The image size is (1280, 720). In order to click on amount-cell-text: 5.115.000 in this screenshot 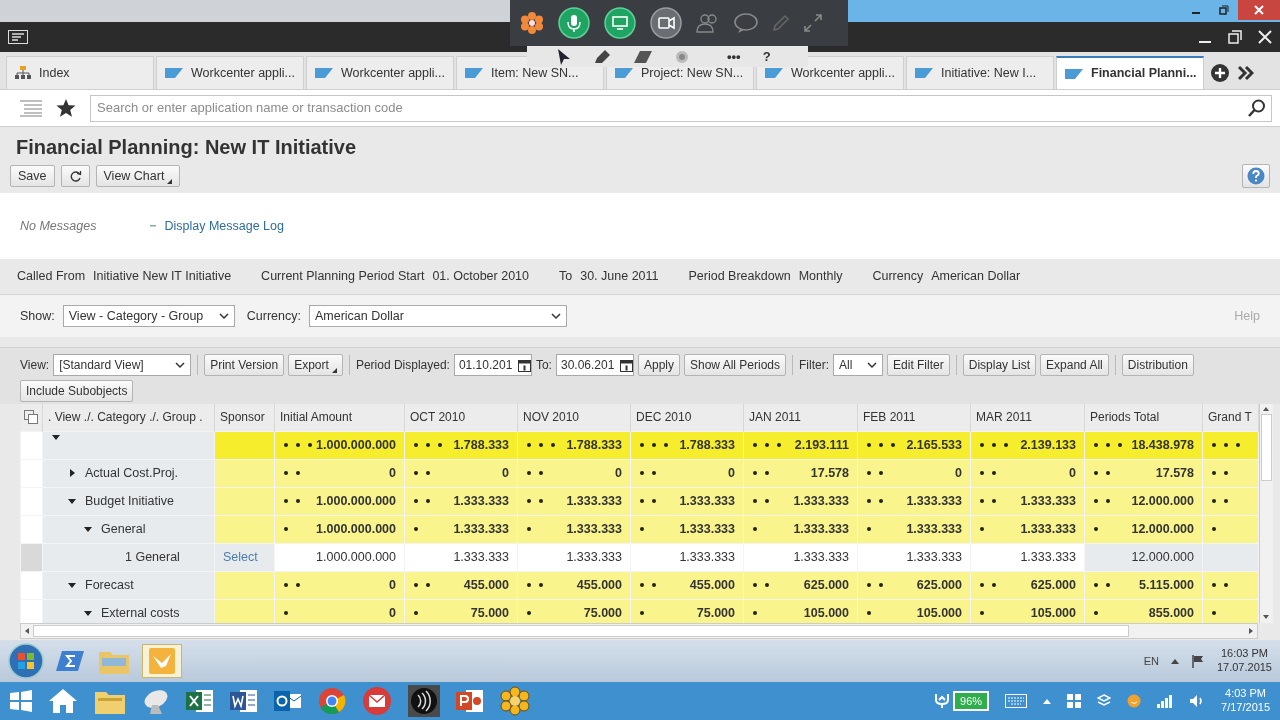, I will do `click(1166, 585)`.